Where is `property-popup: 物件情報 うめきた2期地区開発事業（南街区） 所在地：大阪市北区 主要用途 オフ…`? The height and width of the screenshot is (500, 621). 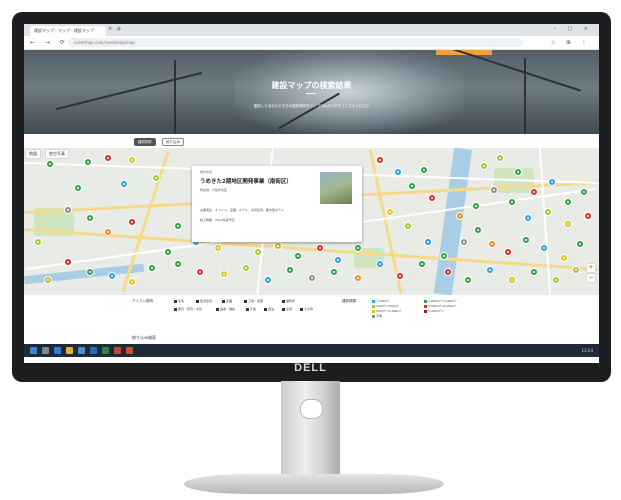
property-popup: 物件情報 うめきた2期地区開発事業（南街区） 所在地：大阪市北区 主要用途 オフ… is located at coordinates (277, 204).